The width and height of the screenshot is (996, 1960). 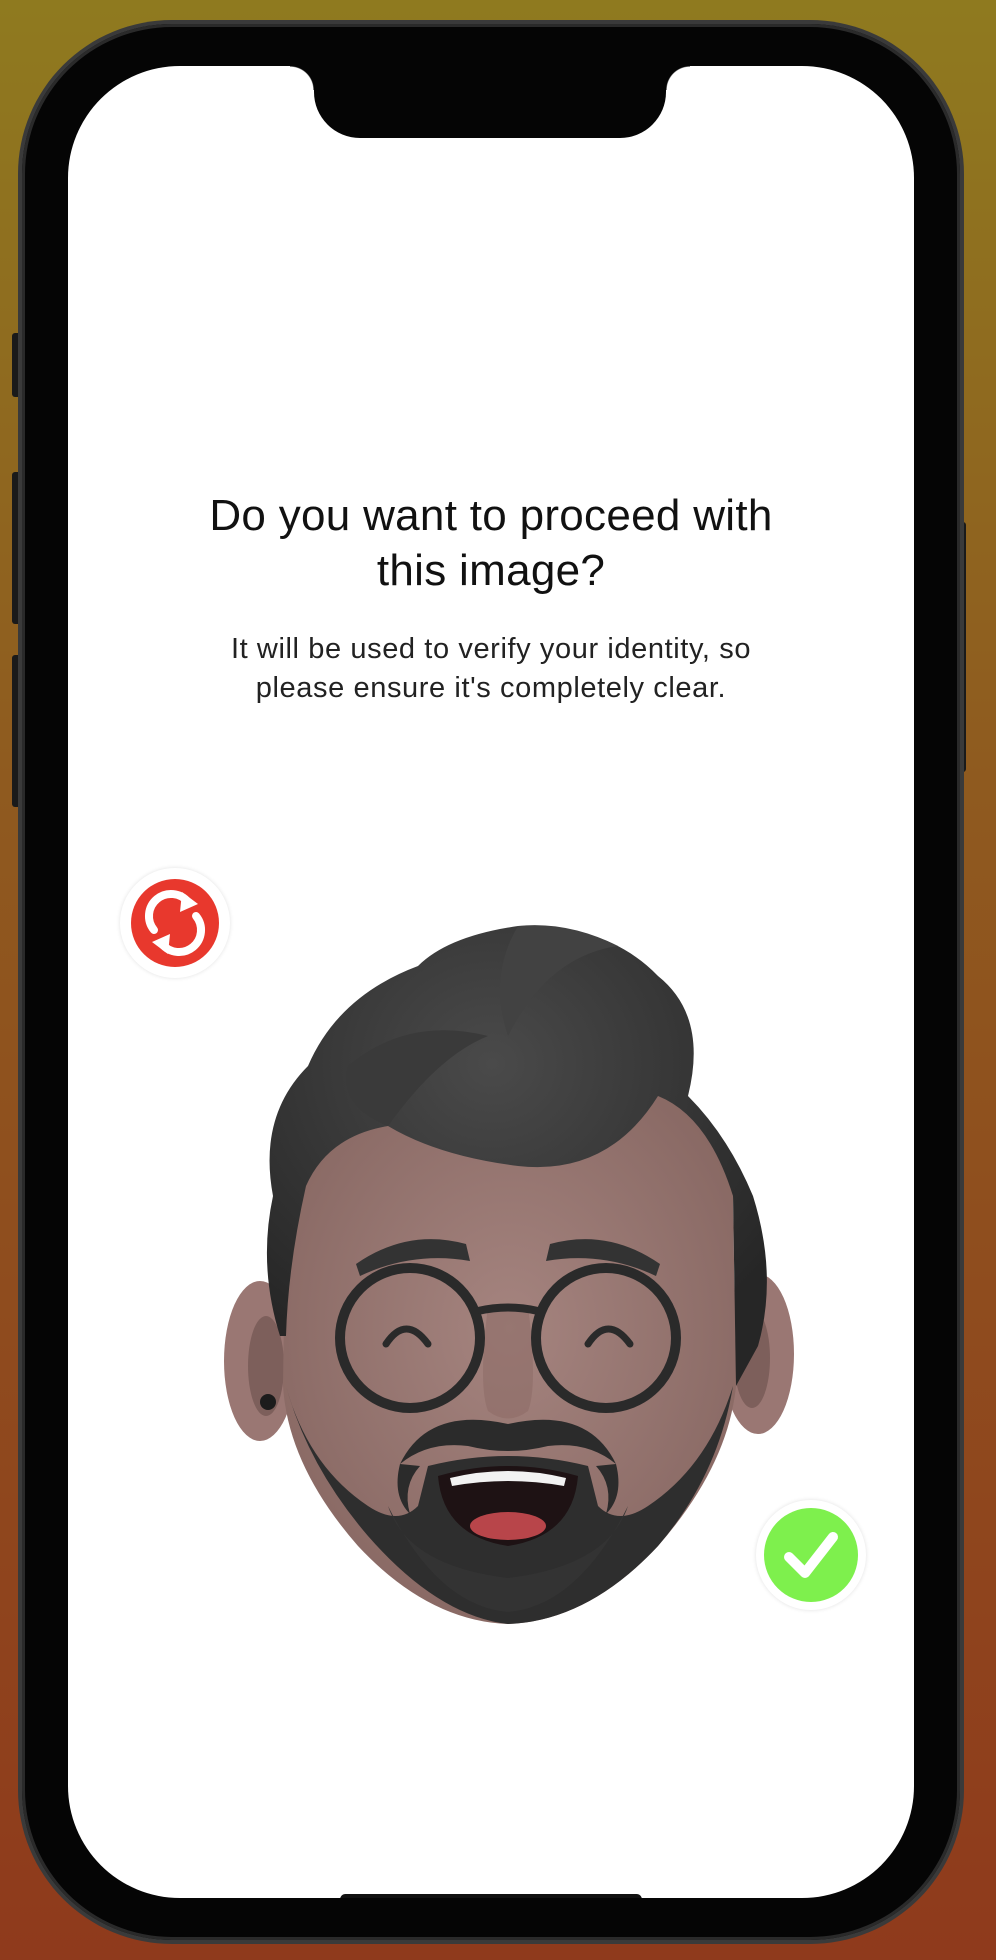 What do you see at coordinates (490, 102) in the screenshot?
I see `camera-notch` at bounding box center [490, 102].